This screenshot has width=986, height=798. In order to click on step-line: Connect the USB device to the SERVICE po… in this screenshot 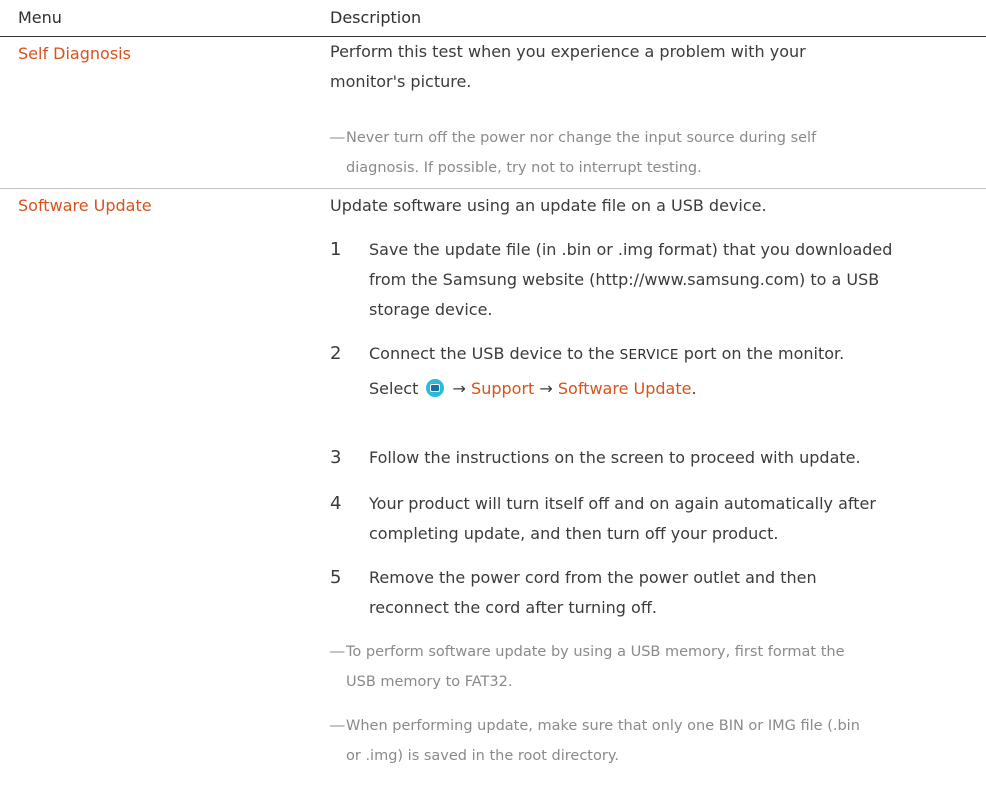, I will do `click(674, 354)`.